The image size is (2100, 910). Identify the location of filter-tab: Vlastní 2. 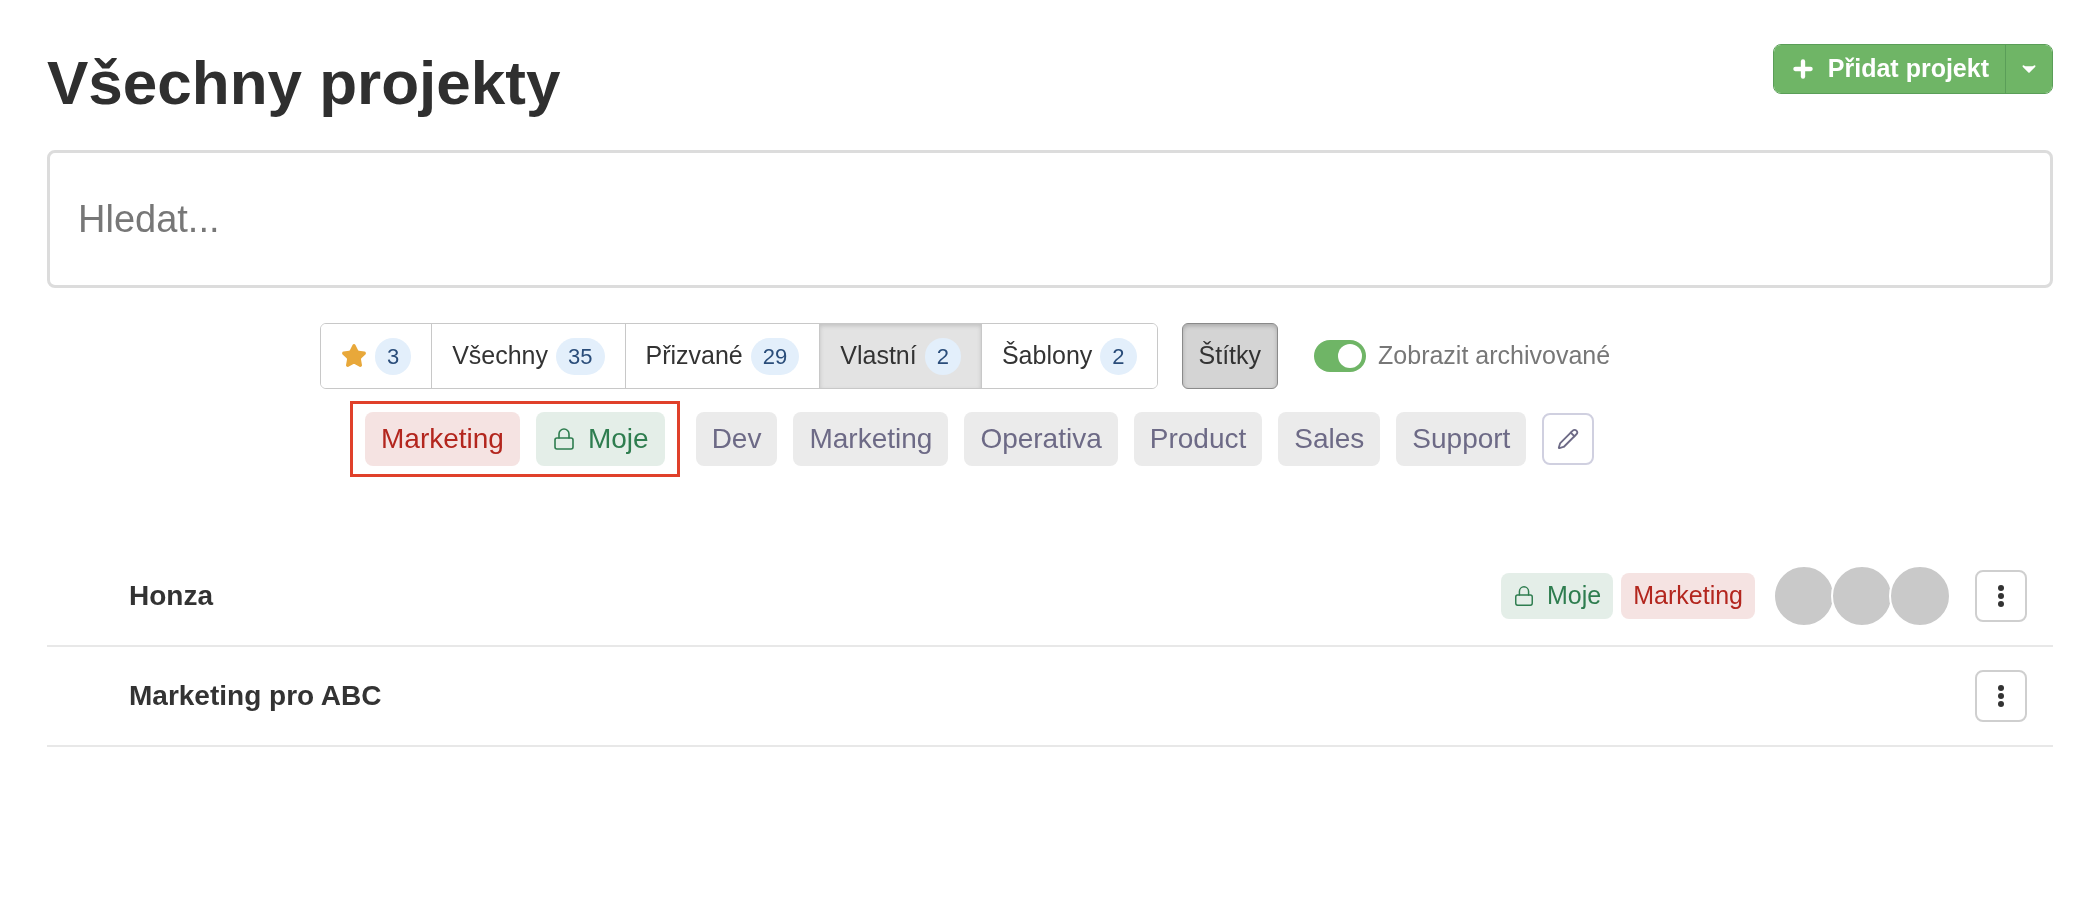
(900, 356).